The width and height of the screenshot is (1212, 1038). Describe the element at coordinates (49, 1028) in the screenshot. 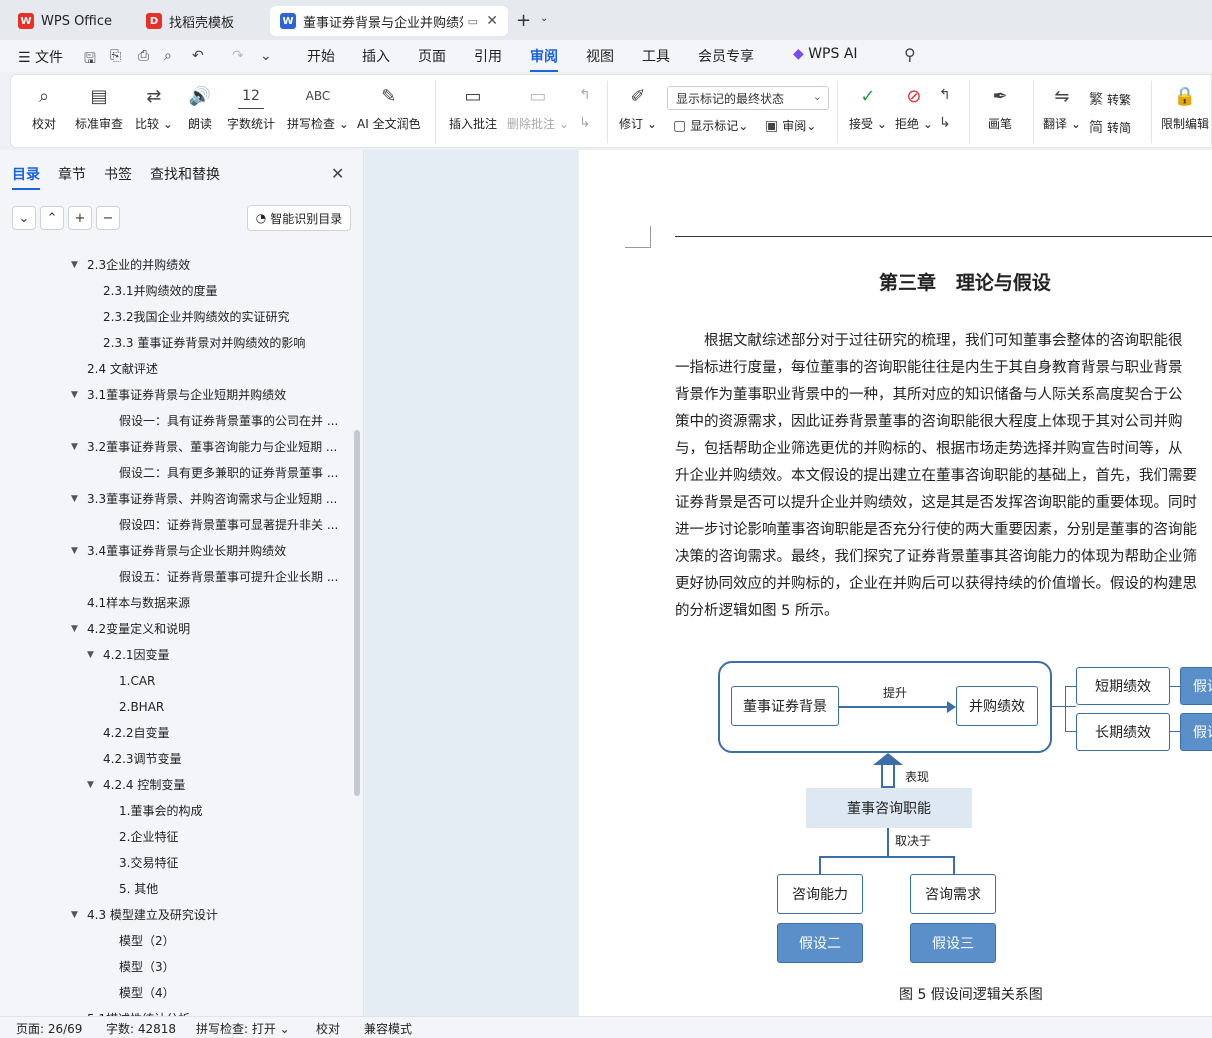

I see `page-indicator: 页面: 26/69` at that location.